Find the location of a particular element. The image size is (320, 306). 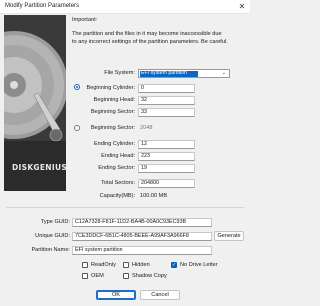

ending-cylinder-label: Ending Cylinder: is located at coordinates (114, 144).